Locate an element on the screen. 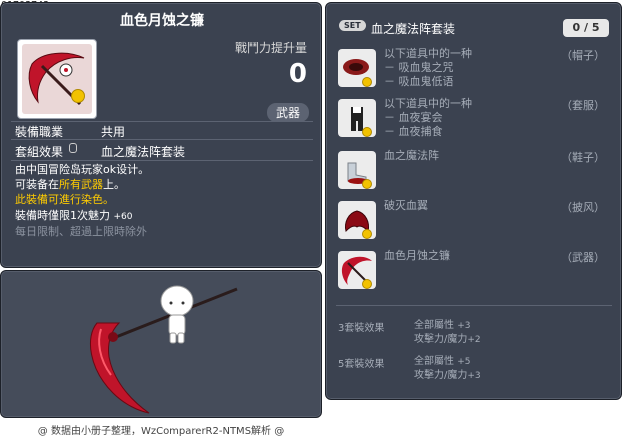 The image size is (622, 437). attack-increase-value: 0 is located at coordinates (297, 74).